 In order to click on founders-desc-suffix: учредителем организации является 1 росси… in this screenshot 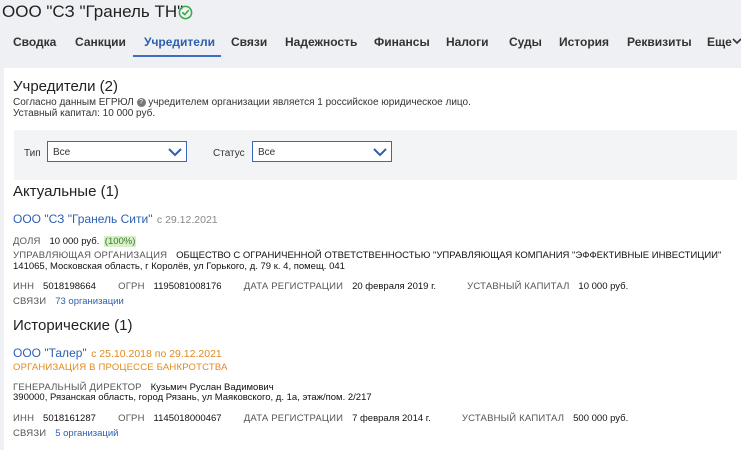, I will do `click(309, 102)`.